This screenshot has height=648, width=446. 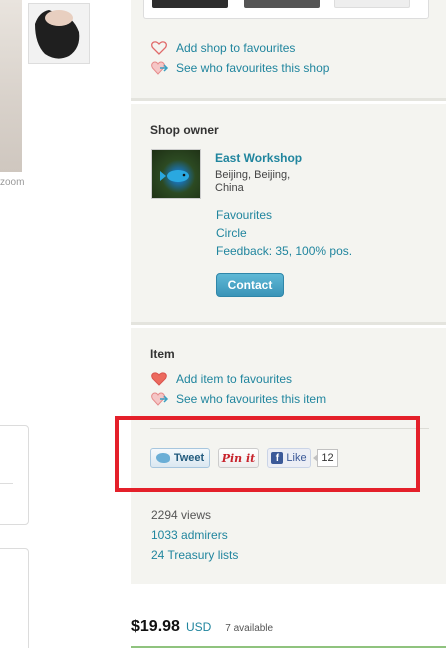 I want to click on see-who-favourites-item-row: See who favourites this item, so click(x=238, y=399).